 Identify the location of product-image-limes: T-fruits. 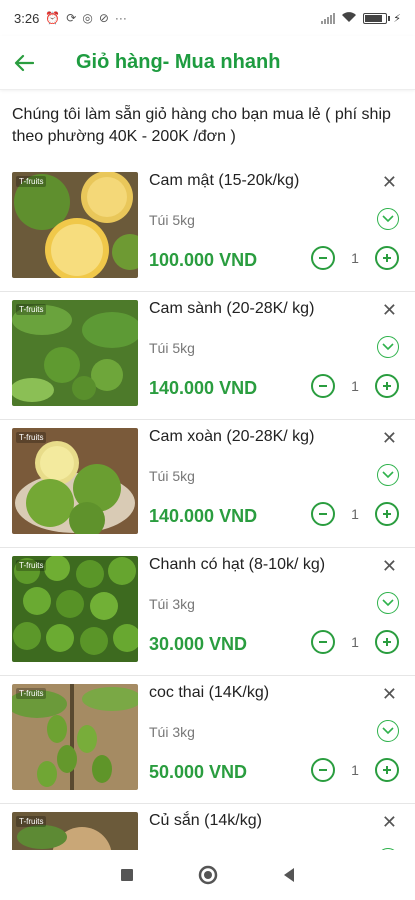
(75, 609).